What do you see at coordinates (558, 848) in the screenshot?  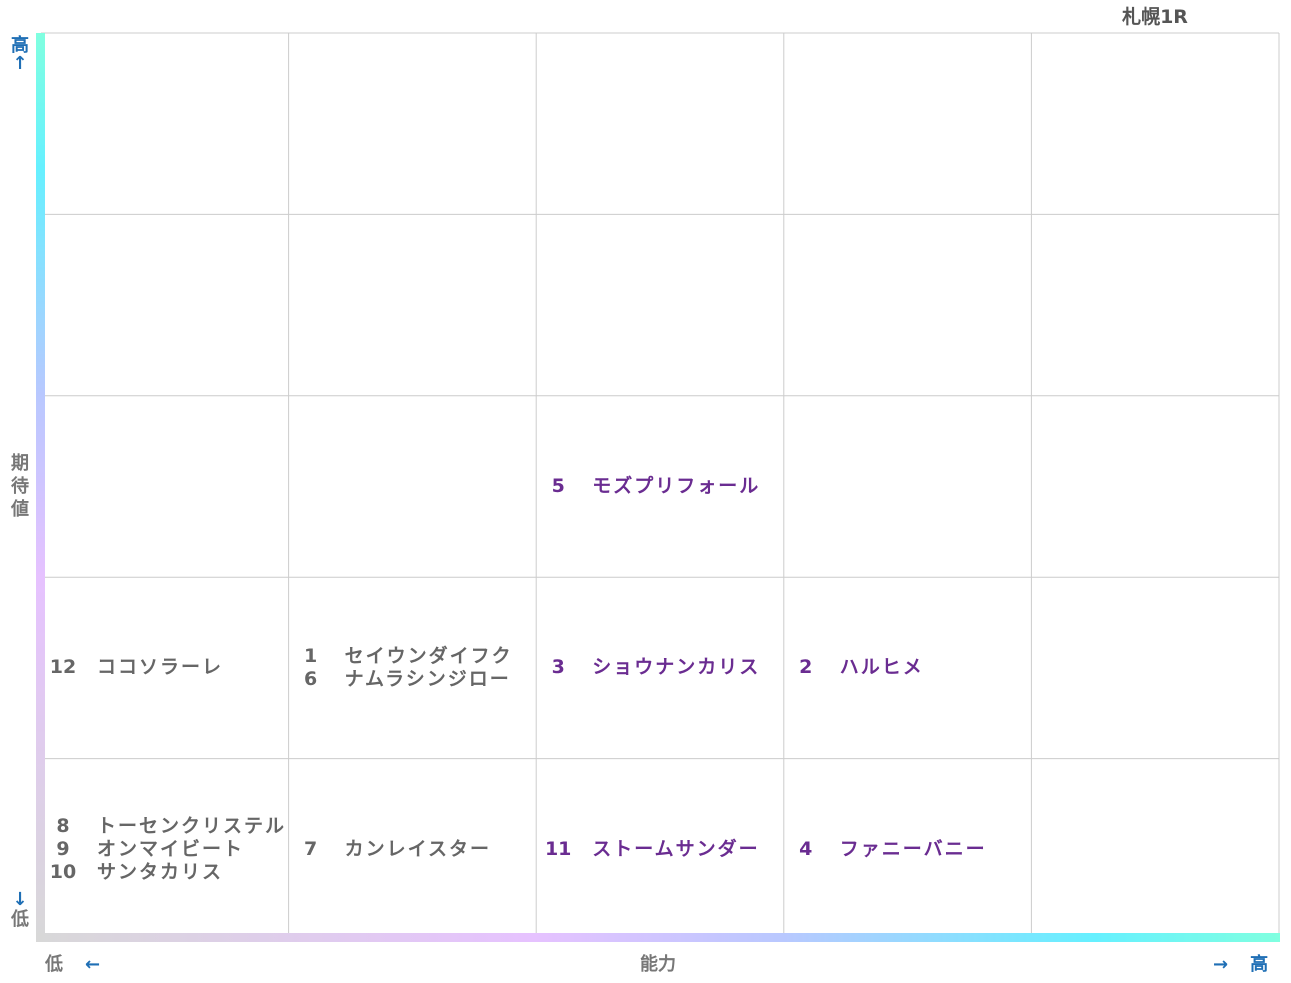 I see `horse-number: 11` at bounding box center [558, 848].